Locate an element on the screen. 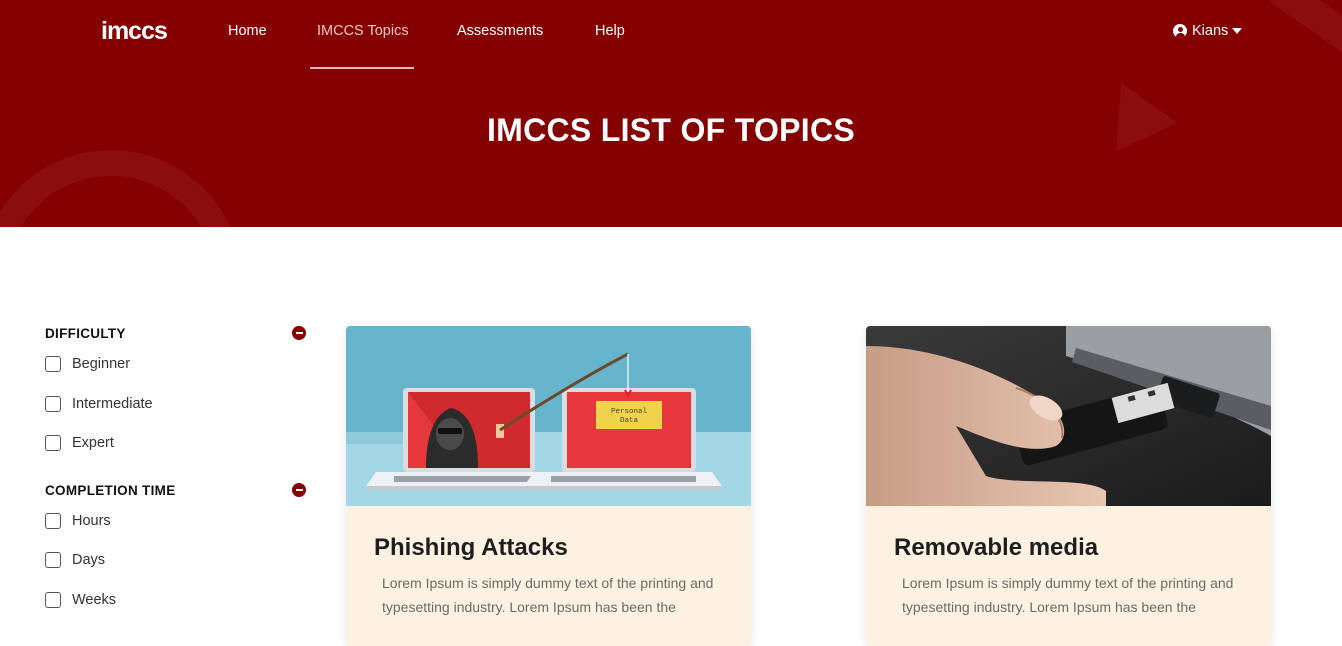 The image size is (1342, 646). filter-option-days: Days is located at coordinates (75, 560).